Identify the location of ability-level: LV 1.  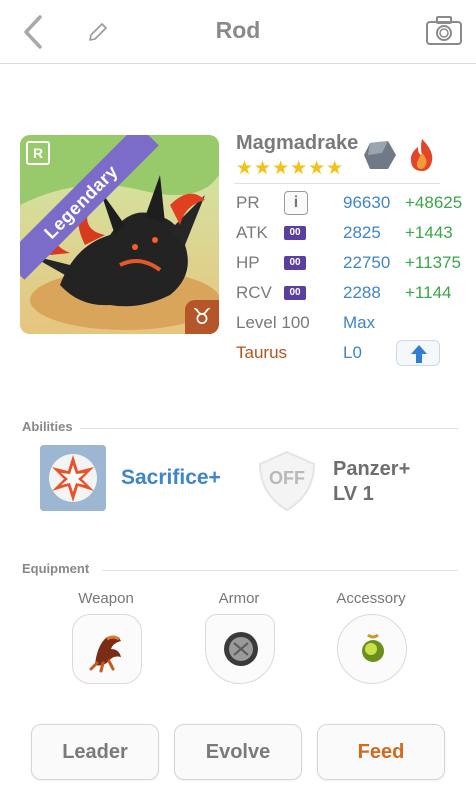
(353, 494).